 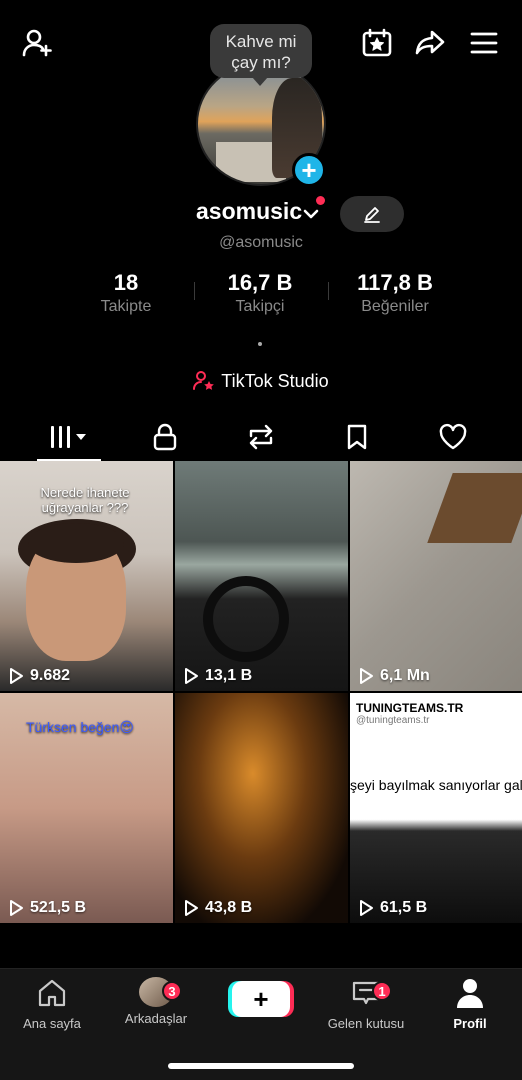 I want to click on profile-note-bubble: Kahve mi çay mı?, so click(x=261, y=55).